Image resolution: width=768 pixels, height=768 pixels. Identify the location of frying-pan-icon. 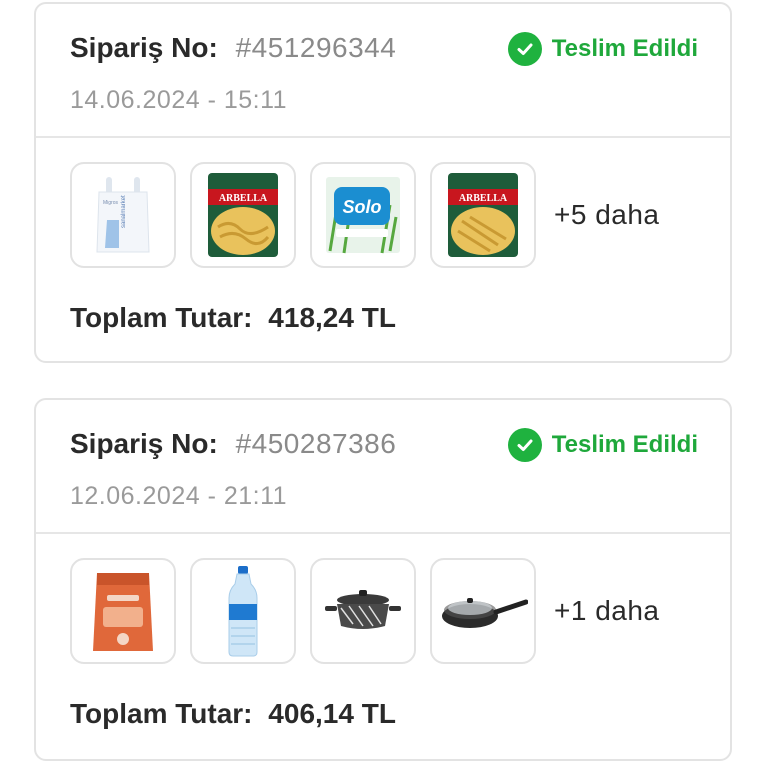
(485, 613).